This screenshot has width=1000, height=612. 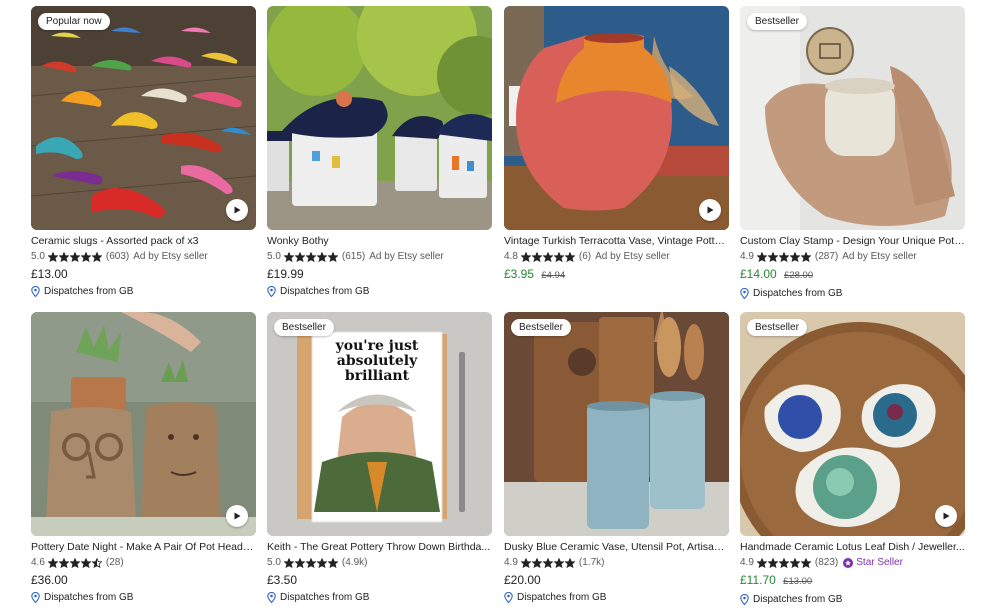 What do you see at coordinates (143, 256) in the screenshot?
I see `listing-rating: 5.0 (603) Ad by Etsy seller` at bounding box center [143, 256].